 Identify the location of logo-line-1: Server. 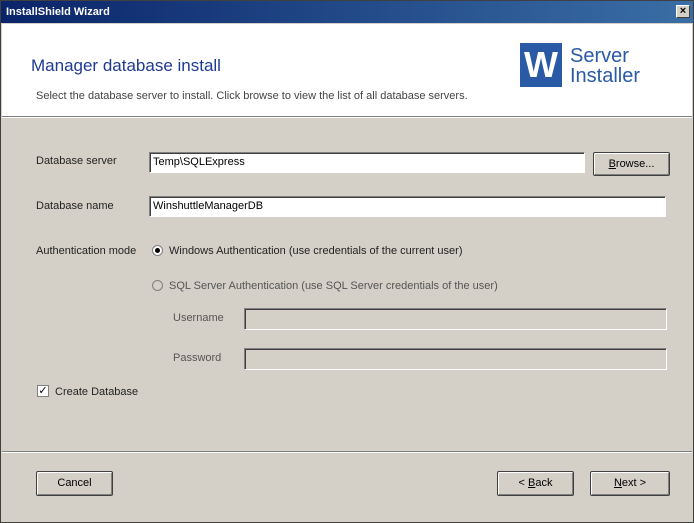
(599, 56).